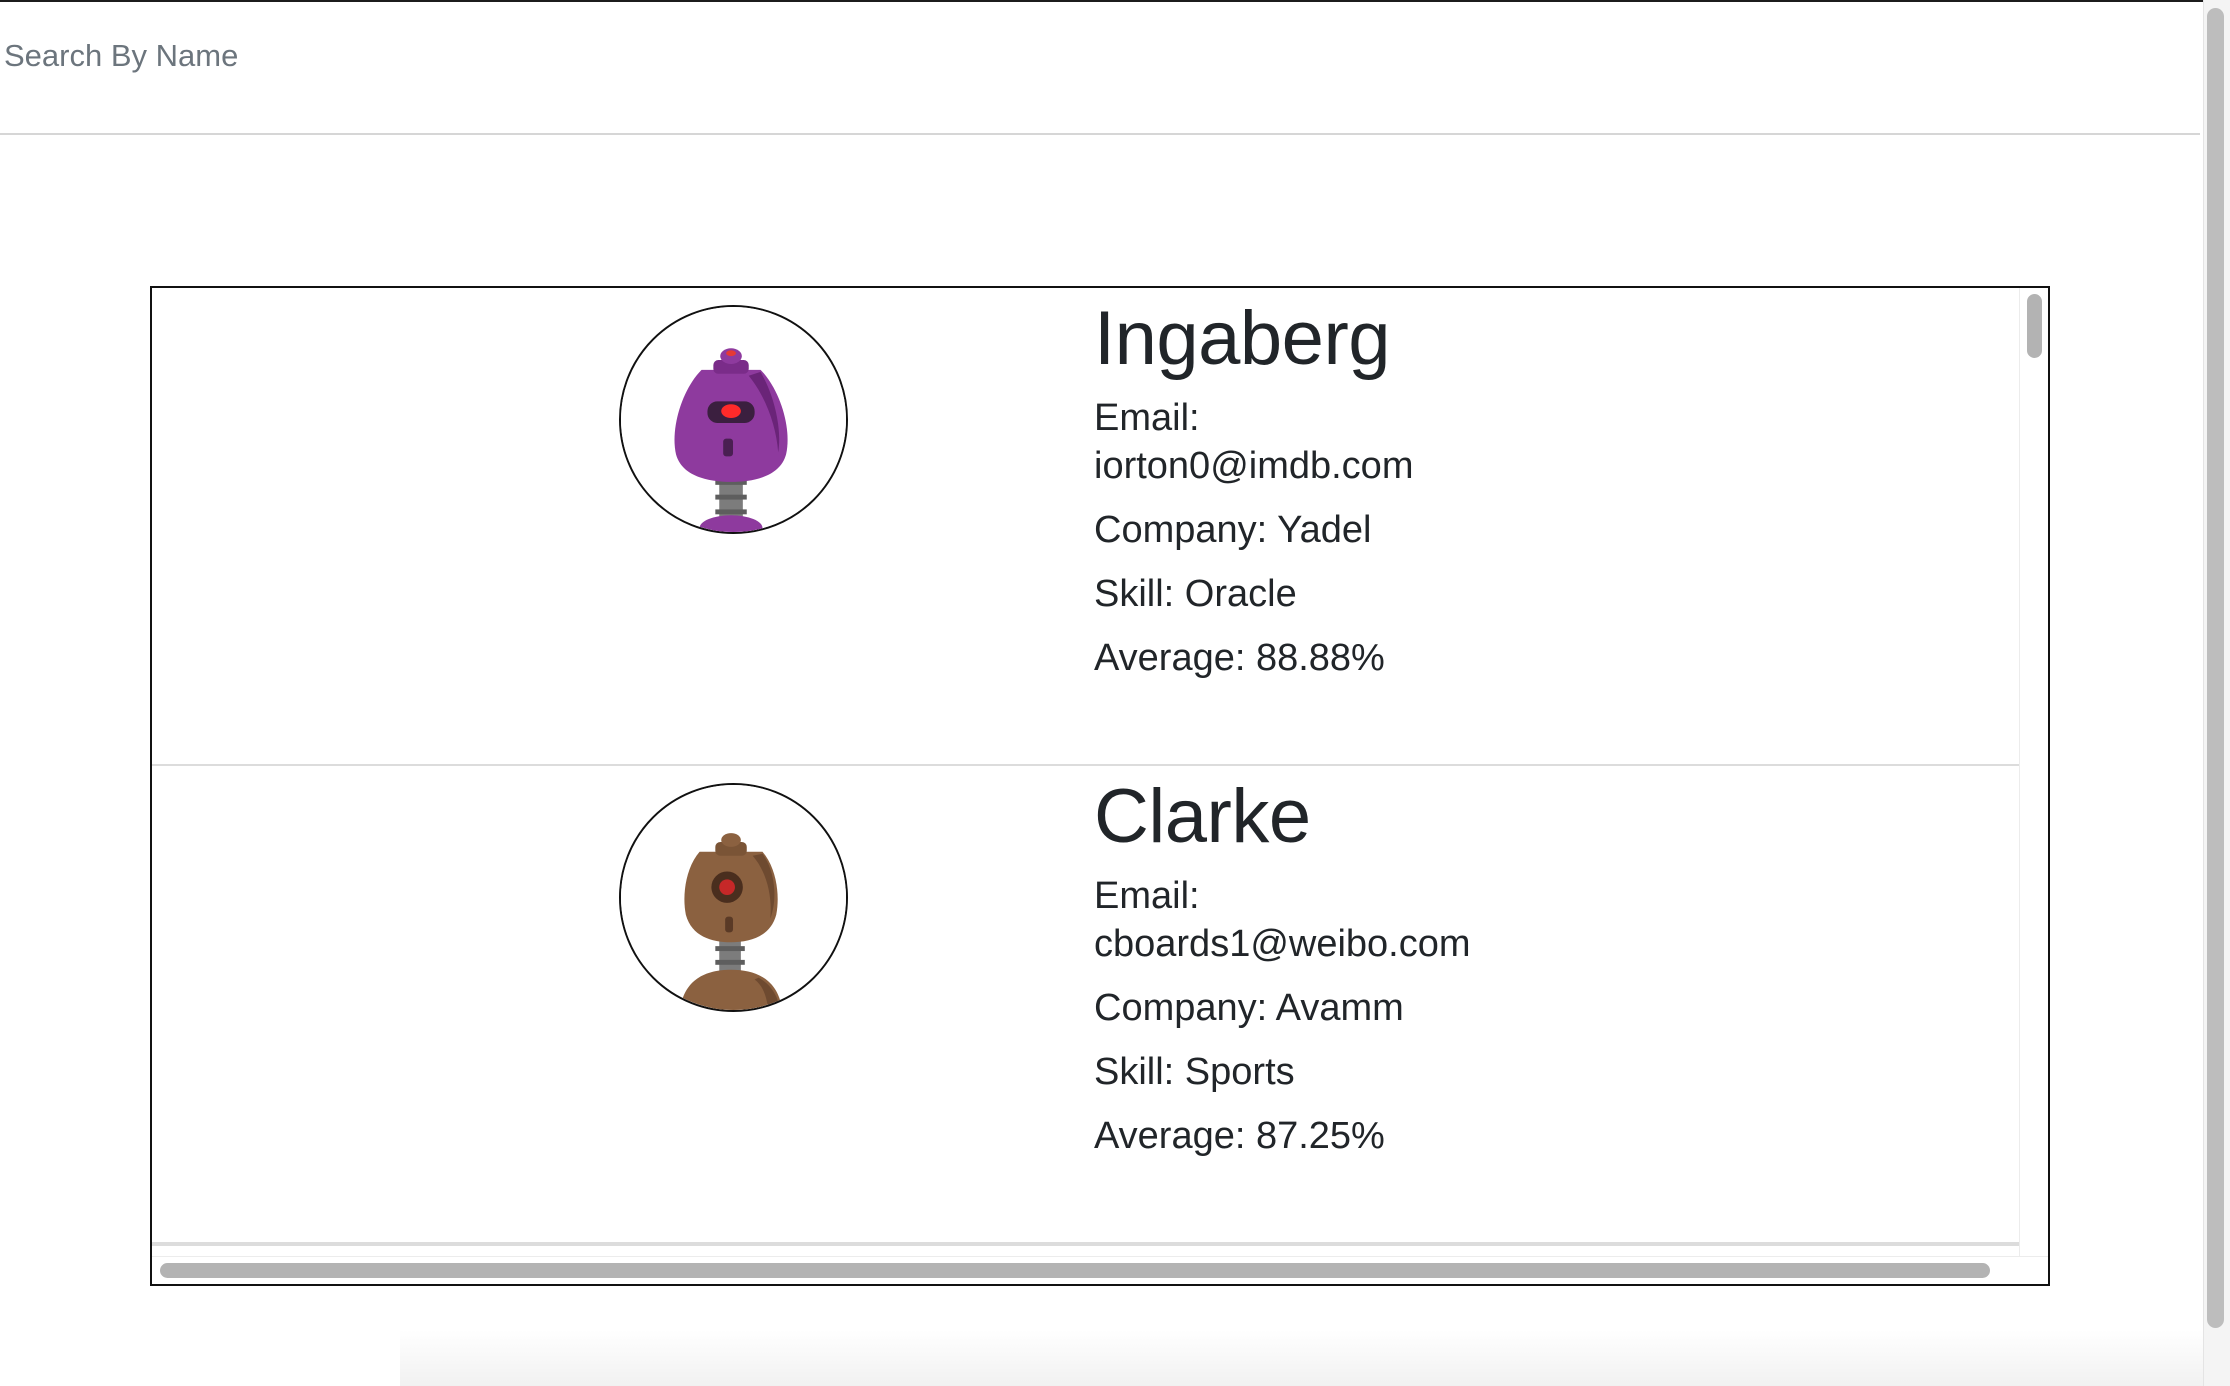 The width and height of the screenshot is (2230, 1386). I want to click on skill-row: Skill: Oracle, so click(1444, 594).